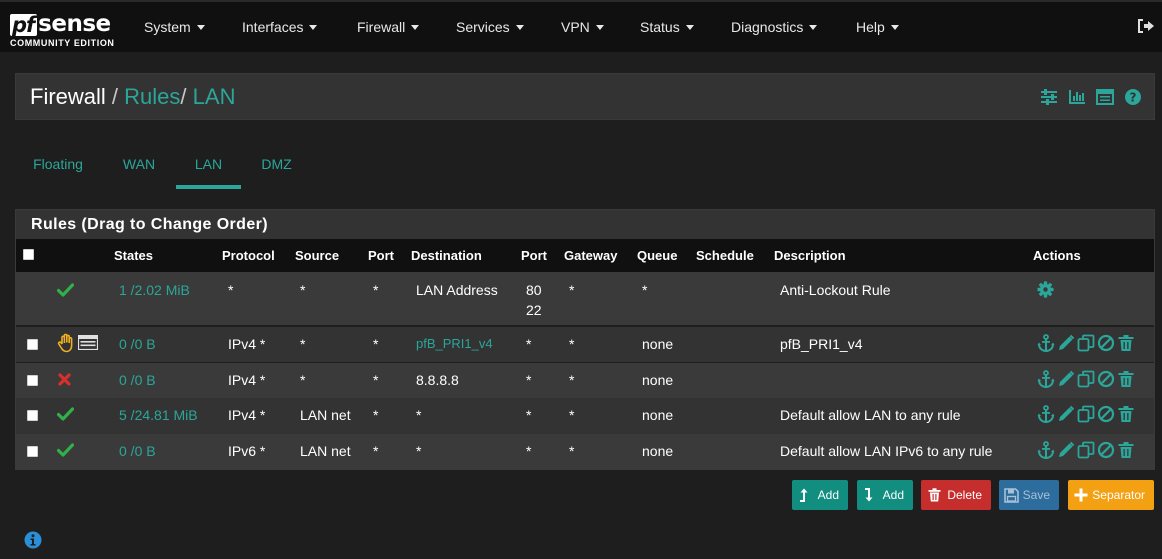  What do you see at coordinates (964, 495) in the screenshot?
I see `delete-selected-label: Delete` at bounding box center [964, 495].